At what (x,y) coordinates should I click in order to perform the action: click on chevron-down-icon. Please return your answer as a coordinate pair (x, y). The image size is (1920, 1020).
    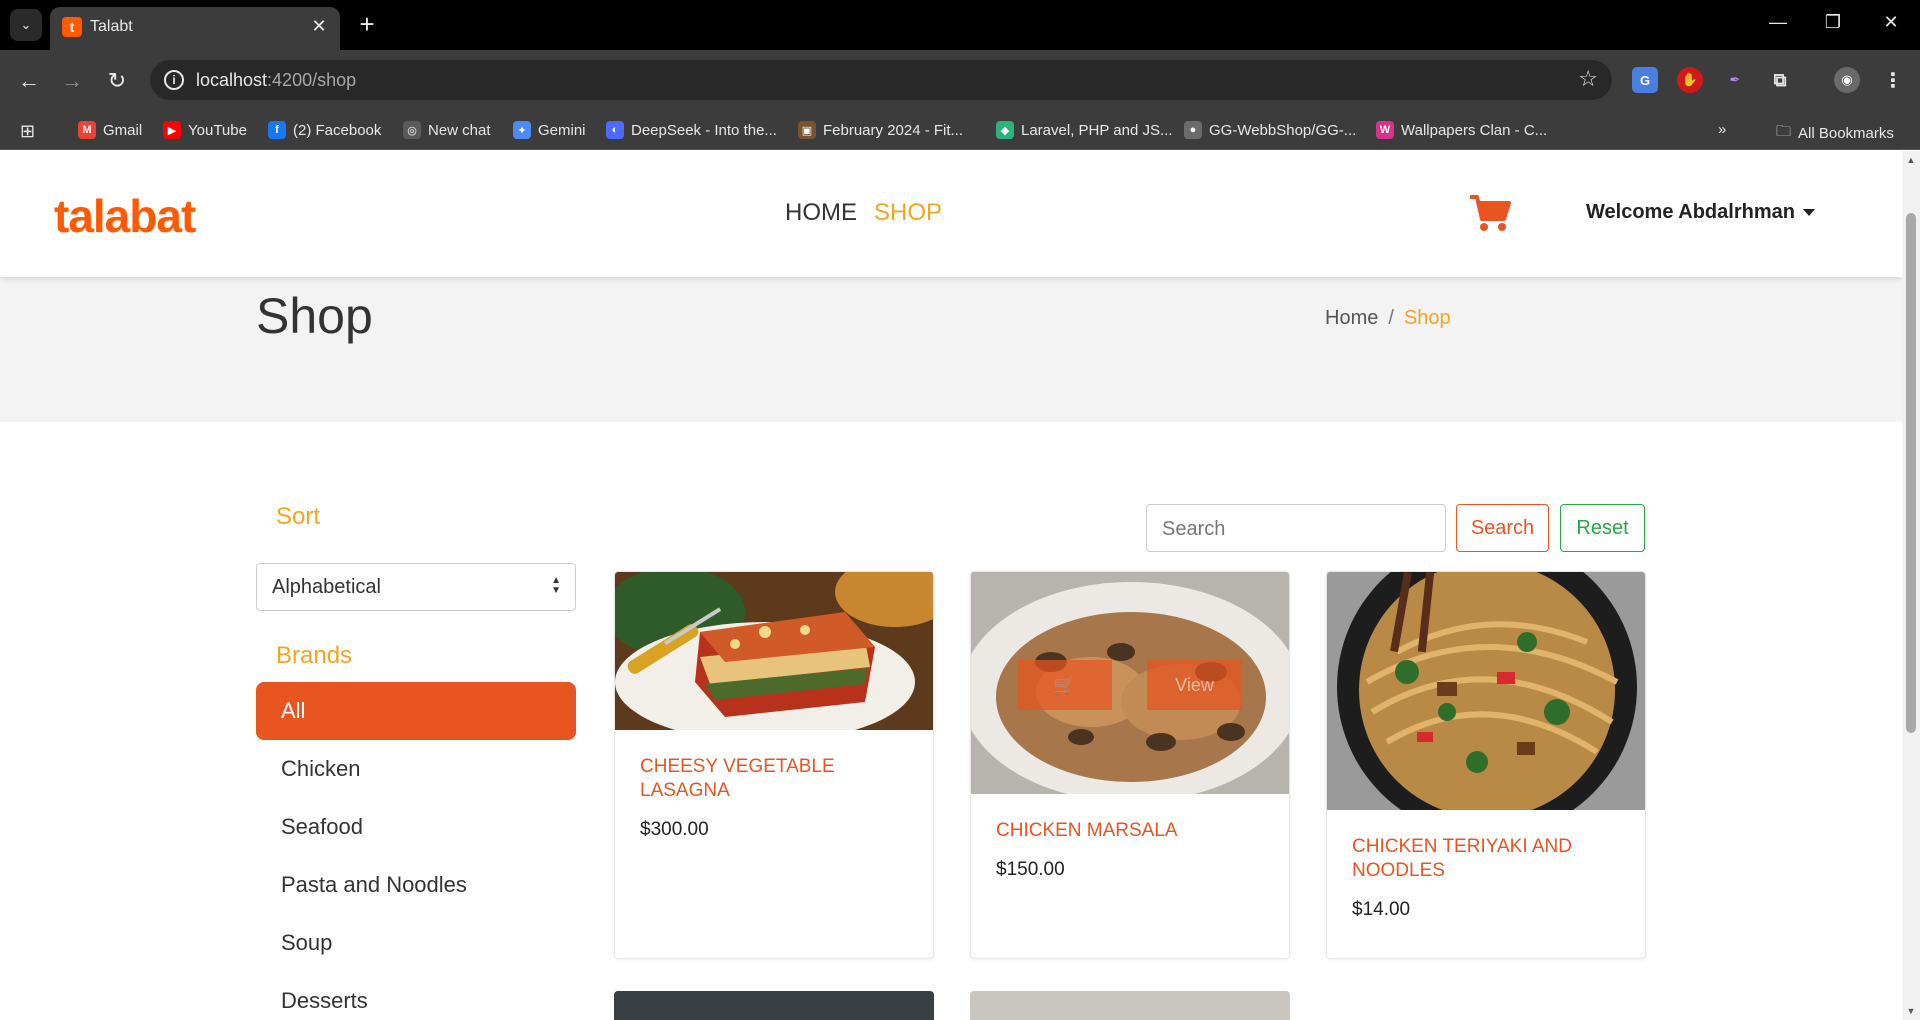
    Looking at the image, I should click on (1808, 213).